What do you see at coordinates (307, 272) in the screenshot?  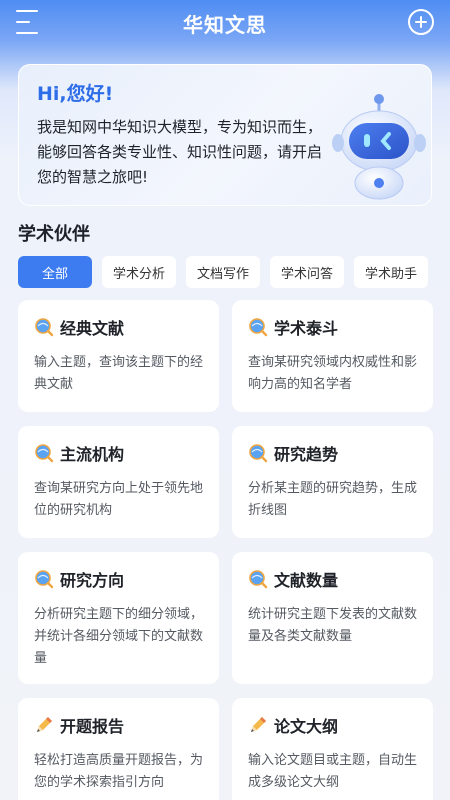 I see `filter-chip-qa: 学术问答` at bounding box center [307, 272].